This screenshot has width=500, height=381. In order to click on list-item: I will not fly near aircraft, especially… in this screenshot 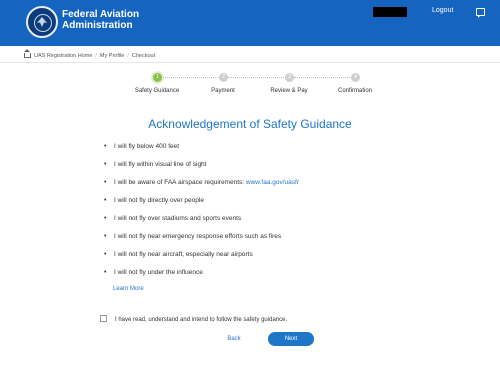, I will do `click(201, 260)`.